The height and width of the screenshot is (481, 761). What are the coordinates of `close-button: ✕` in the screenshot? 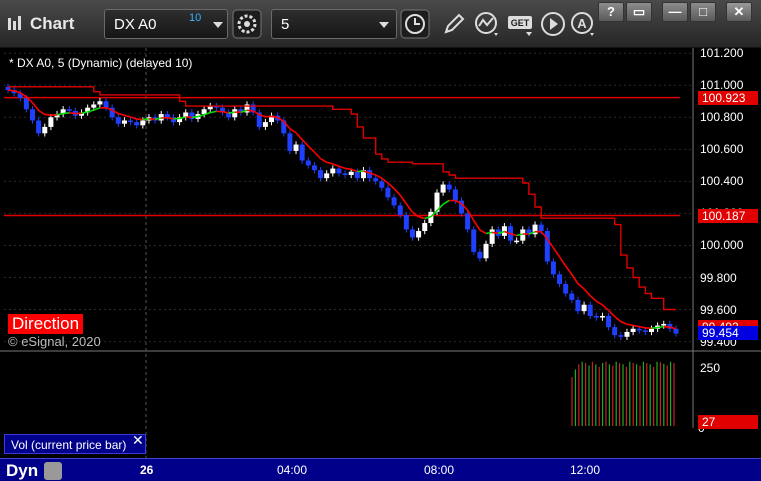 It's located at (739, 12).